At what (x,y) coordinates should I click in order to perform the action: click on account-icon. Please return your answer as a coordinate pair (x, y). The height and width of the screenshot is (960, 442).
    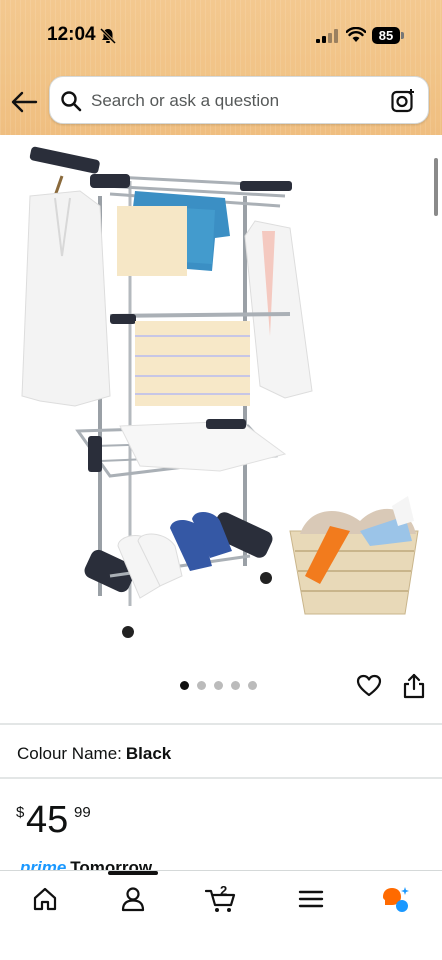
    Looking at the image, I should click on (133, 899).